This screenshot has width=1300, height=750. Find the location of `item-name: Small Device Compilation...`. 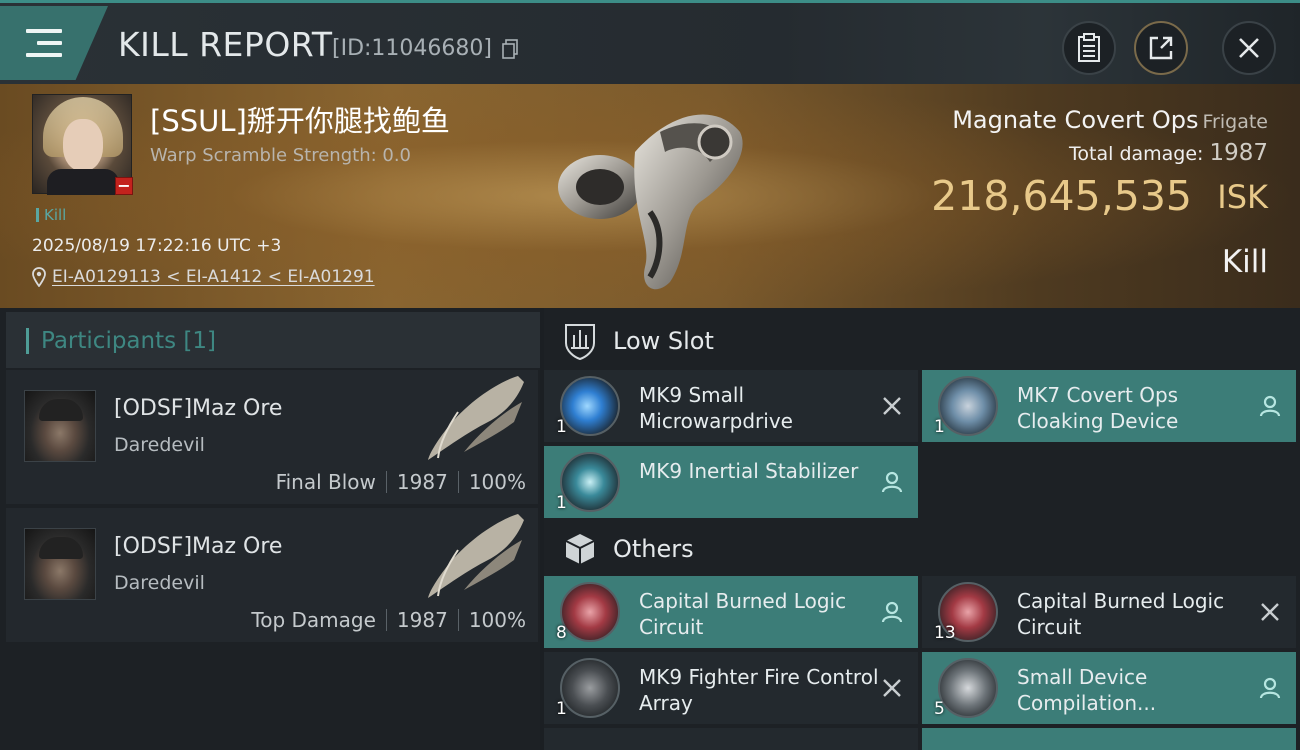

item-name: Small Device Compilation... is located at coordinates (1087, 690).